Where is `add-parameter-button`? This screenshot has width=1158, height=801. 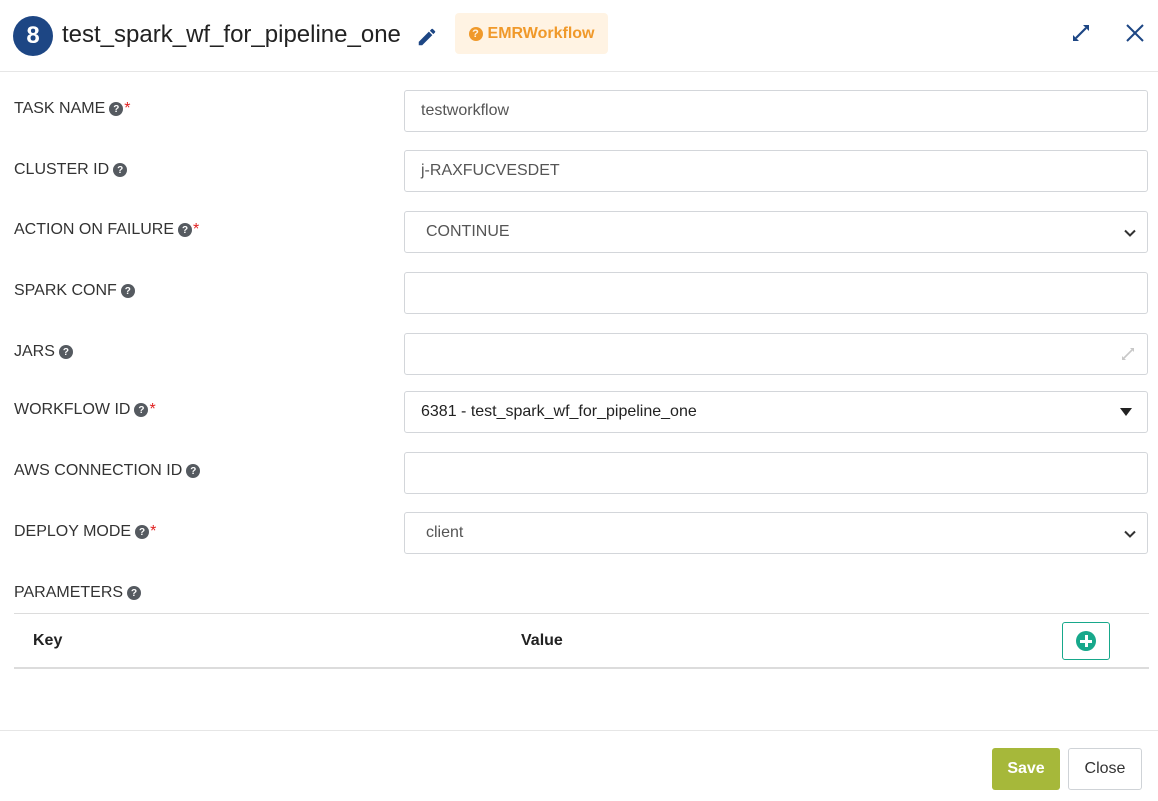
add-parameter-button is located at coordinates (1086, 641).